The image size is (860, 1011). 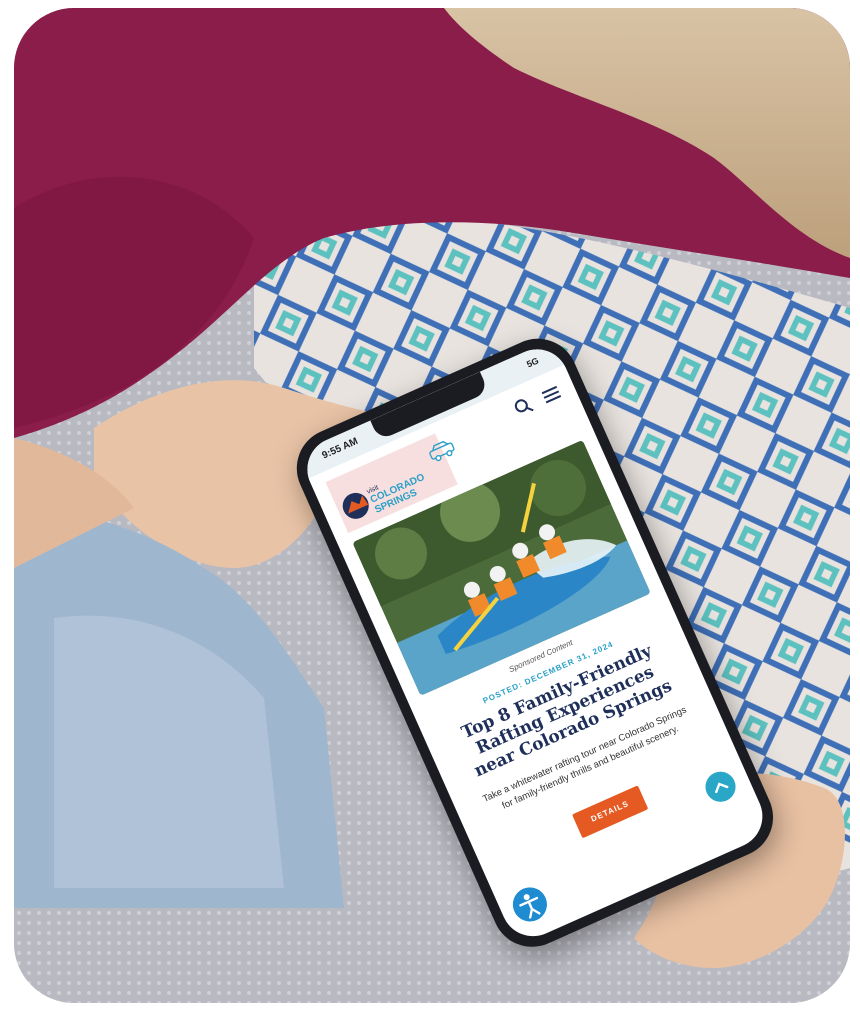 What do you see at coordinates (524, 407) in the screenshot?
I see `search-icon` at bounding box center [524, 407].